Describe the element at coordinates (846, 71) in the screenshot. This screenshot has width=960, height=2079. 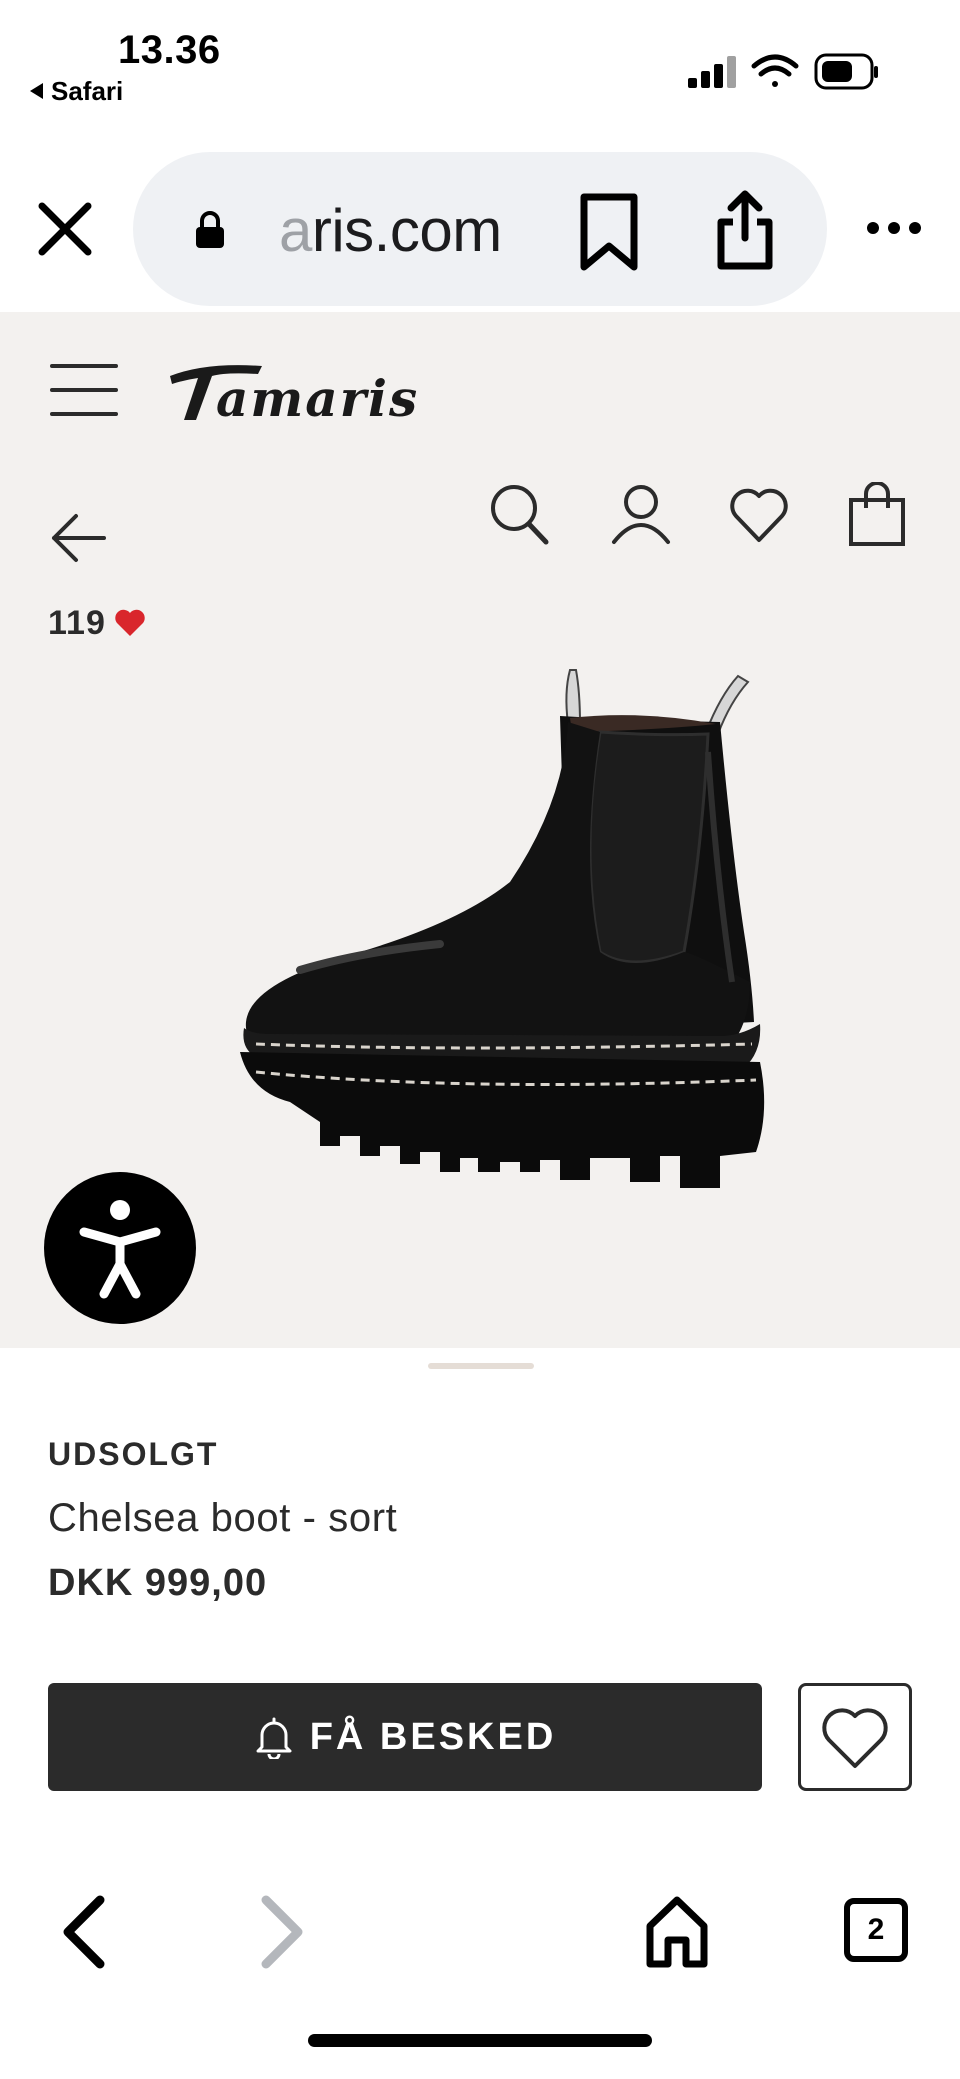
I see `battery-icon` at that location.